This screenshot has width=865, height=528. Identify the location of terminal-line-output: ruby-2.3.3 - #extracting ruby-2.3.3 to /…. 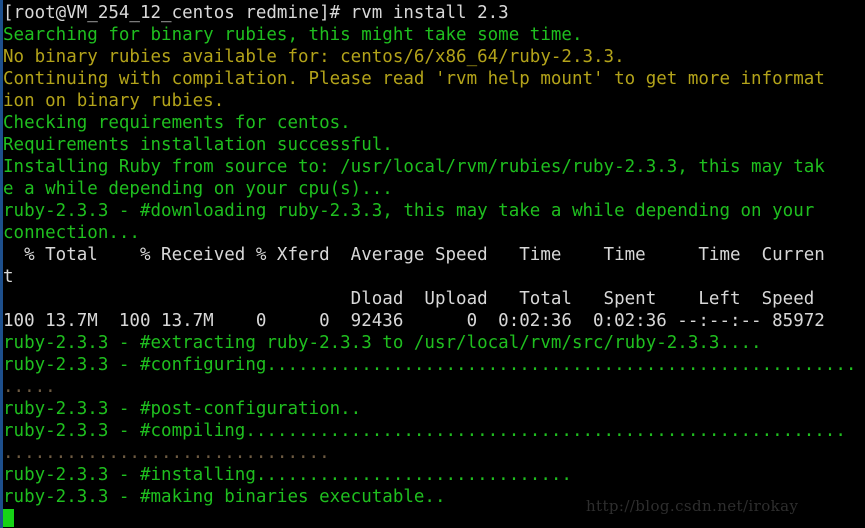
(382, 343).